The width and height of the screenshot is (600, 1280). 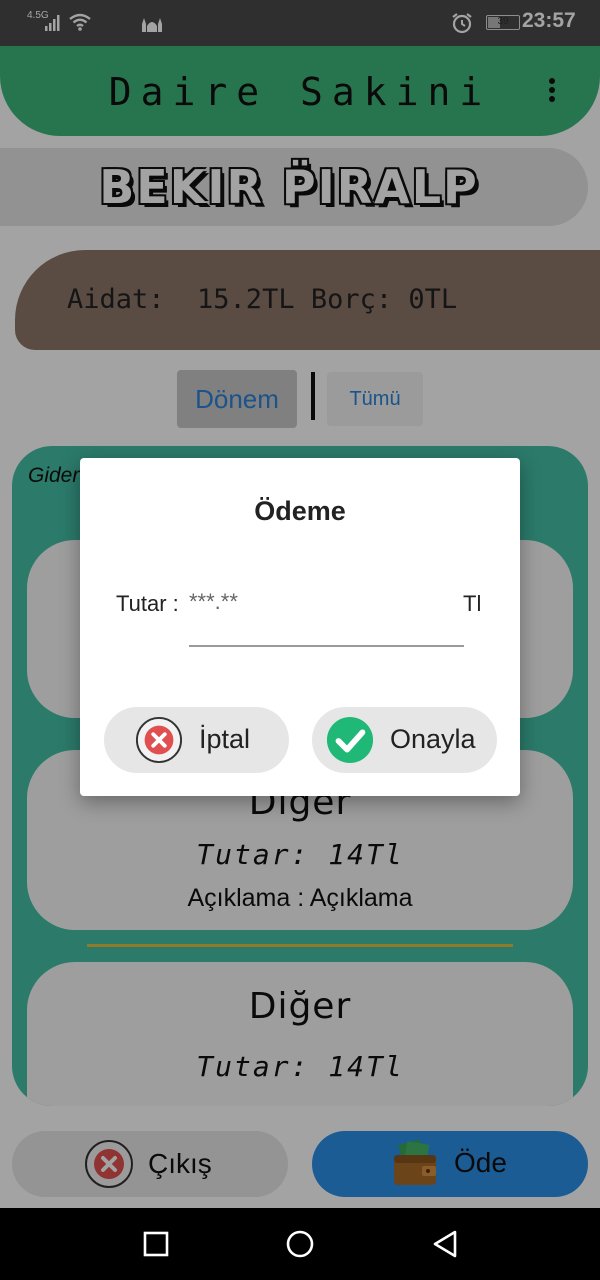 I want to click on check-circle-icon, so click(x=350, y=740).